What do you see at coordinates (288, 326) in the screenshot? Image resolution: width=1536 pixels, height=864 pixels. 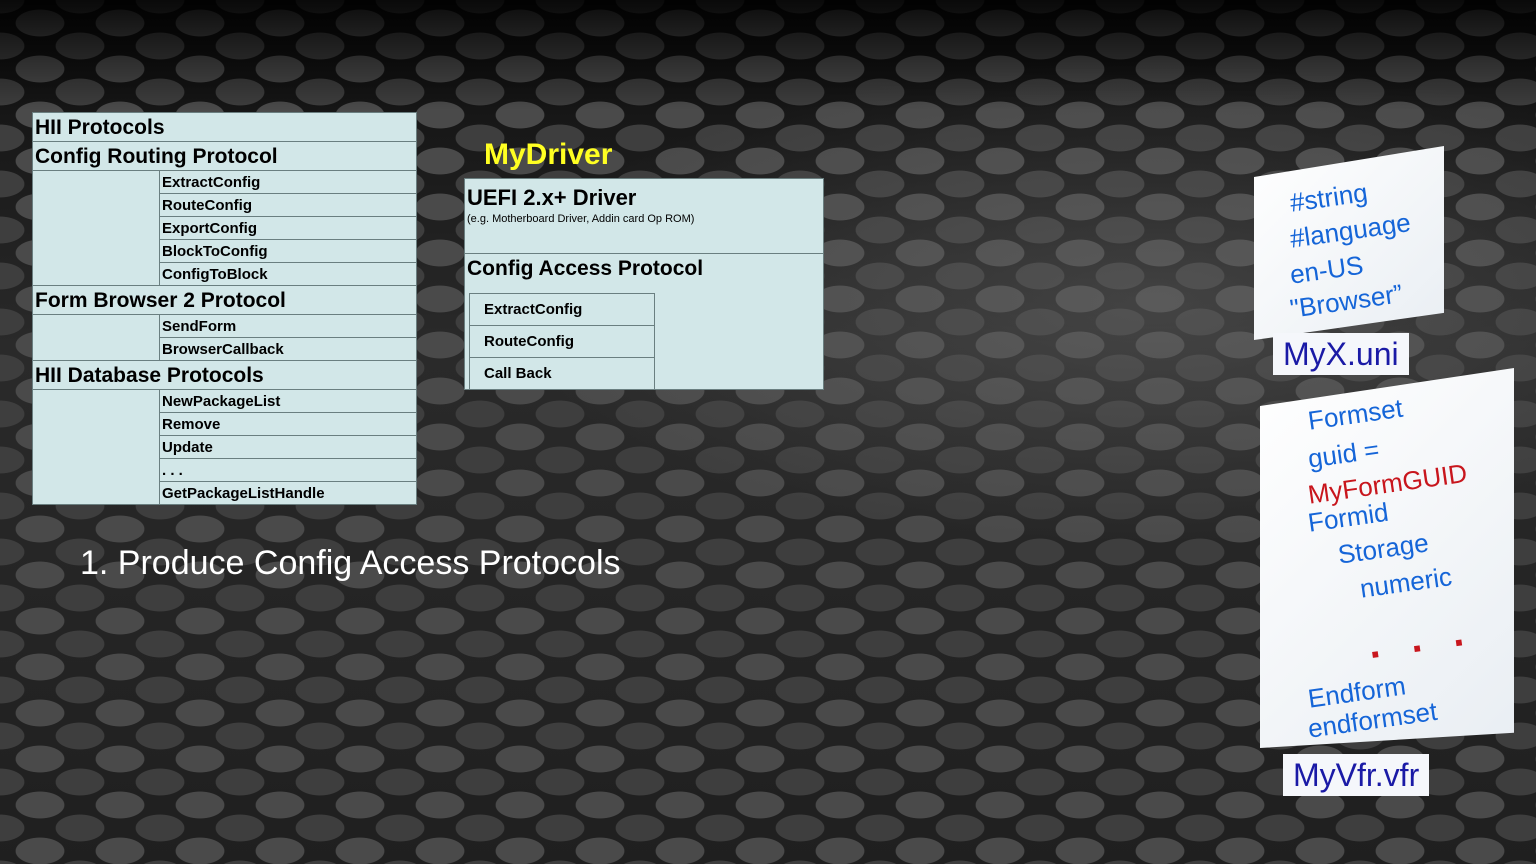 I see `browser-item: SendForm` at bounding box center [288, 326].